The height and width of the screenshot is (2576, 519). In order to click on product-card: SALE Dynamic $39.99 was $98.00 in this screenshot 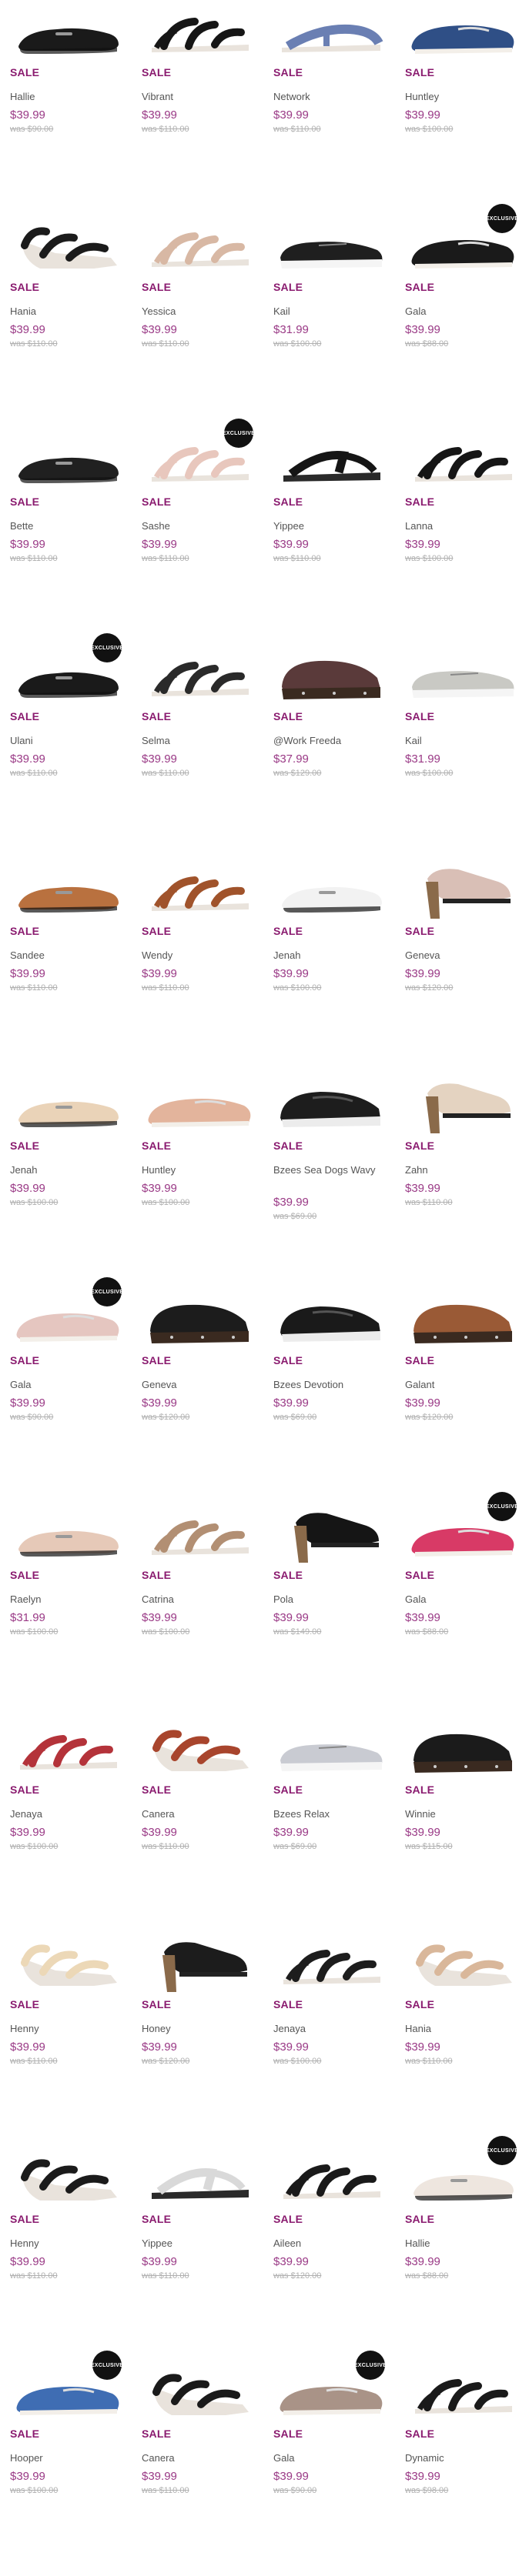, I will do `click(461, 2467)`.